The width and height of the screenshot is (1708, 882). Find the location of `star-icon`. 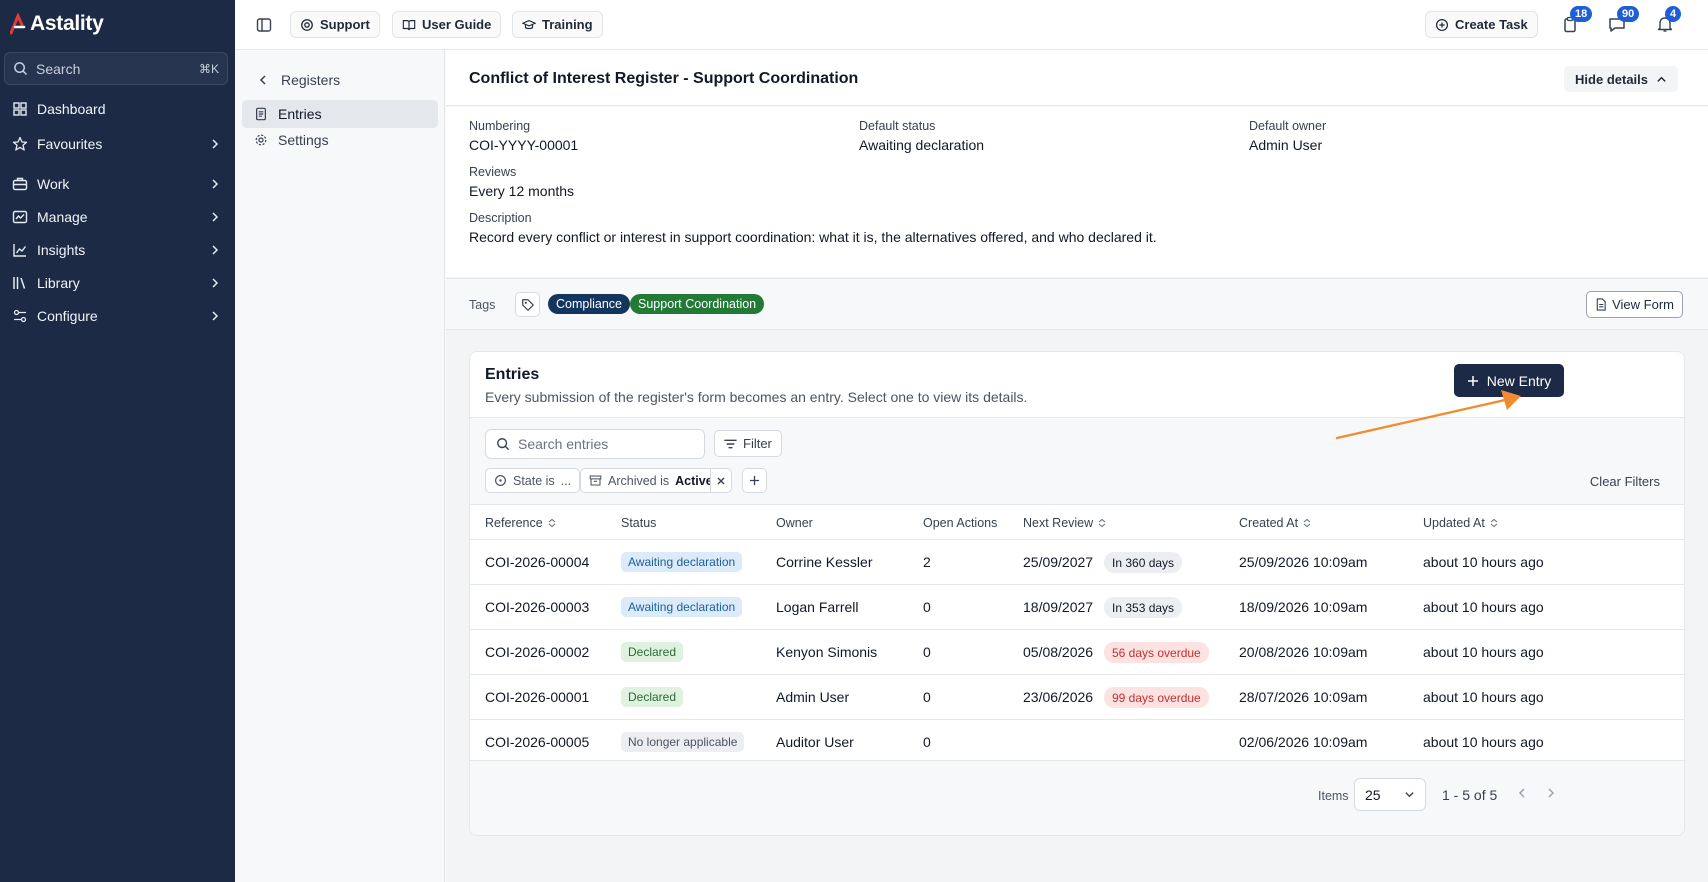

star-icon is located at coordinates (20, 143).